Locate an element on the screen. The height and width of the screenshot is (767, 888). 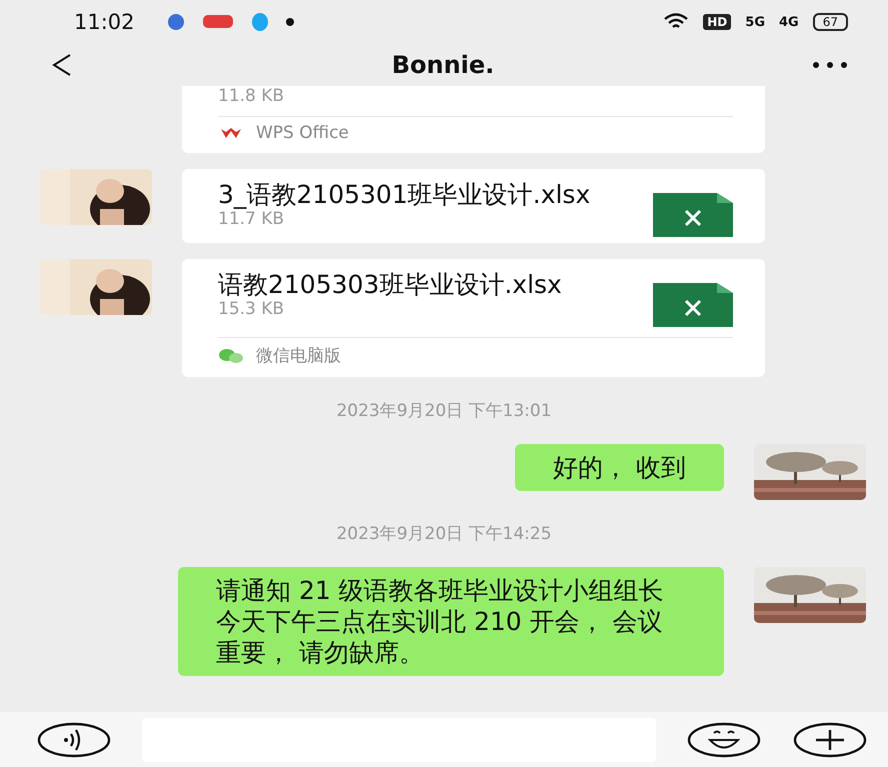
message-bubble: 请通知 21 级语教各班毕业设计小组组长今天下午三点在实训北 210 开会， 会议重要， 请勿缺席。 is located at coordinates (451, 621).